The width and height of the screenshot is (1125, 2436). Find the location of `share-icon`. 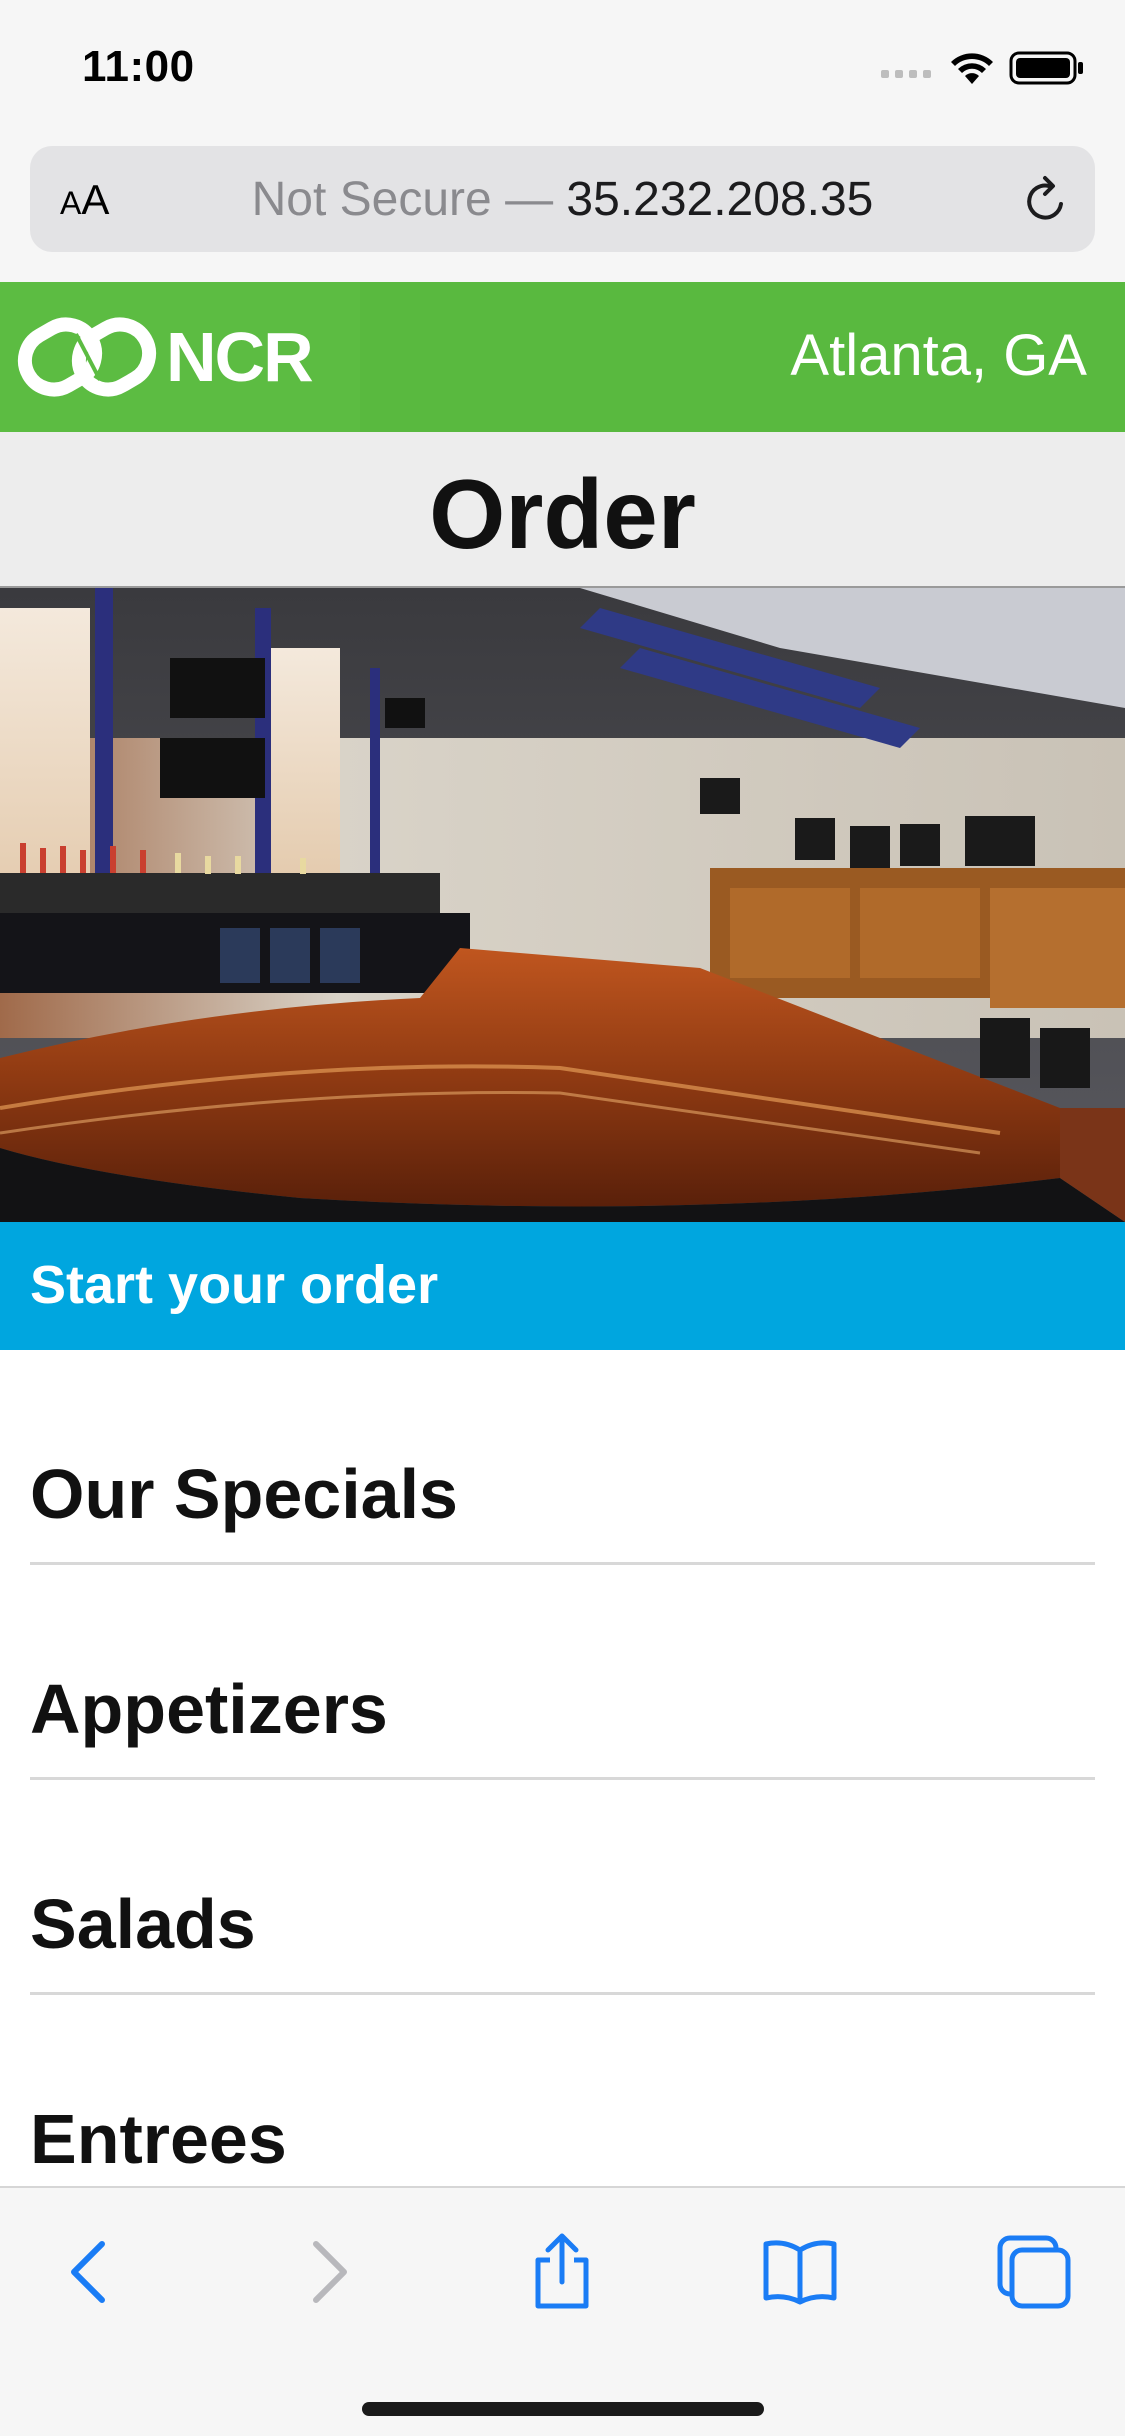

share-icon is located at coordinates (562, 2272).